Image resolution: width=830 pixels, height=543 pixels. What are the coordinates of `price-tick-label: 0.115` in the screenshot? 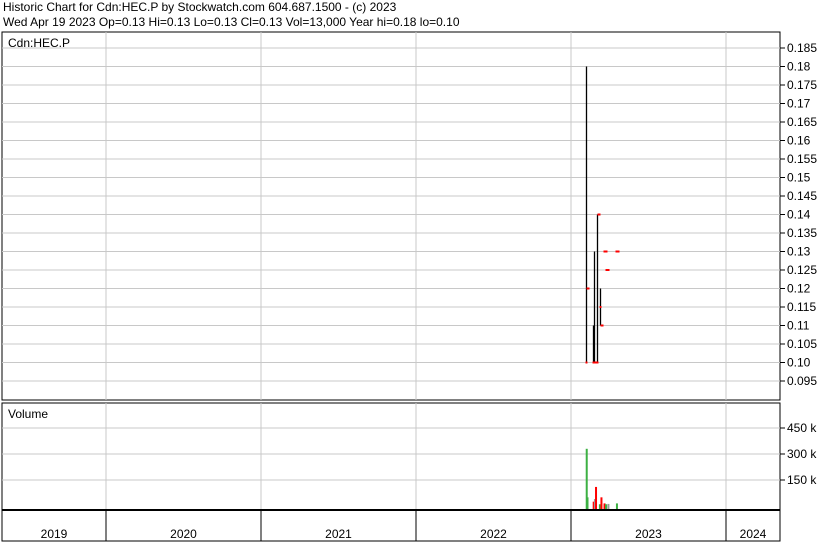 It's located at (801, 307).